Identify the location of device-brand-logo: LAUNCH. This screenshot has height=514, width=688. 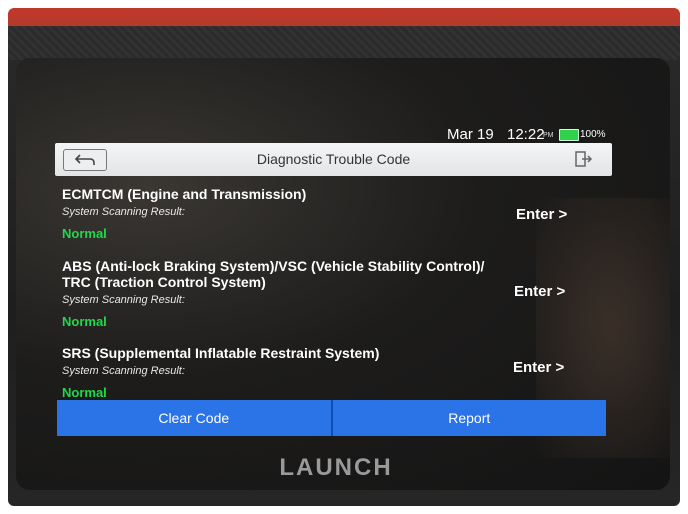
(336, 467).